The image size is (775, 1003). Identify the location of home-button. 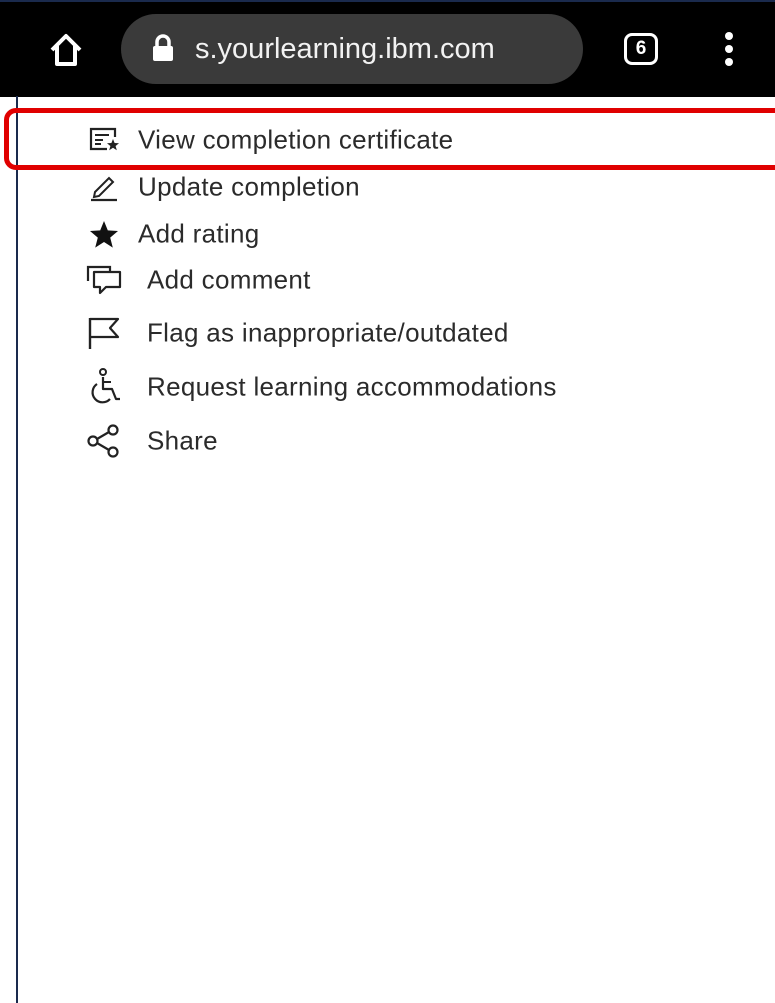
(66, 50).